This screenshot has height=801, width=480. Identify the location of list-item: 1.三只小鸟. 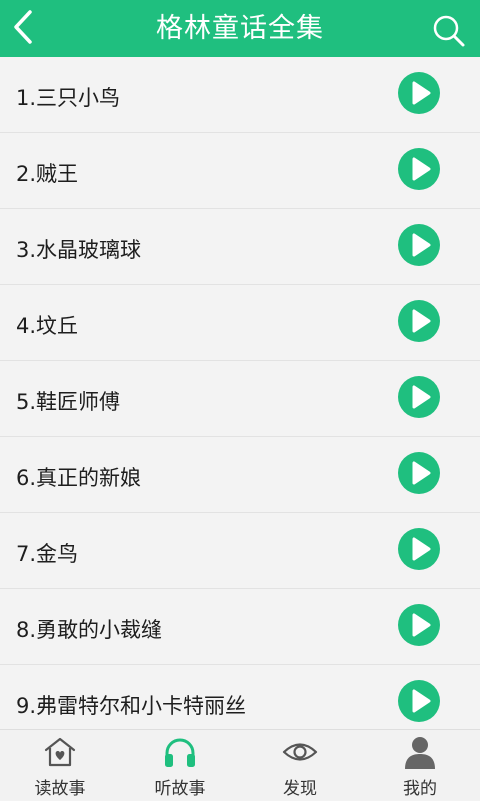
(240, 95).